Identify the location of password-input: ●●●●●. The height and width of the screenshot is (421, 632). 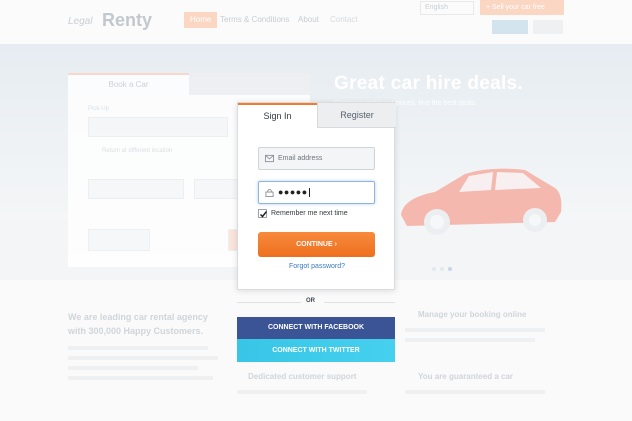
(316, 192).